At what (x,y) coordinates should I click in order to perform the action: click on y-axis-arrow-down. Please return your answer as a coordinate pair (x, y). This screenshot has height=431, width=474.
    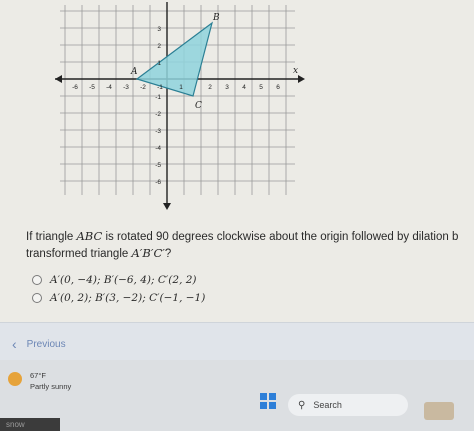
    Looking at the image, I should click on (167, 206).